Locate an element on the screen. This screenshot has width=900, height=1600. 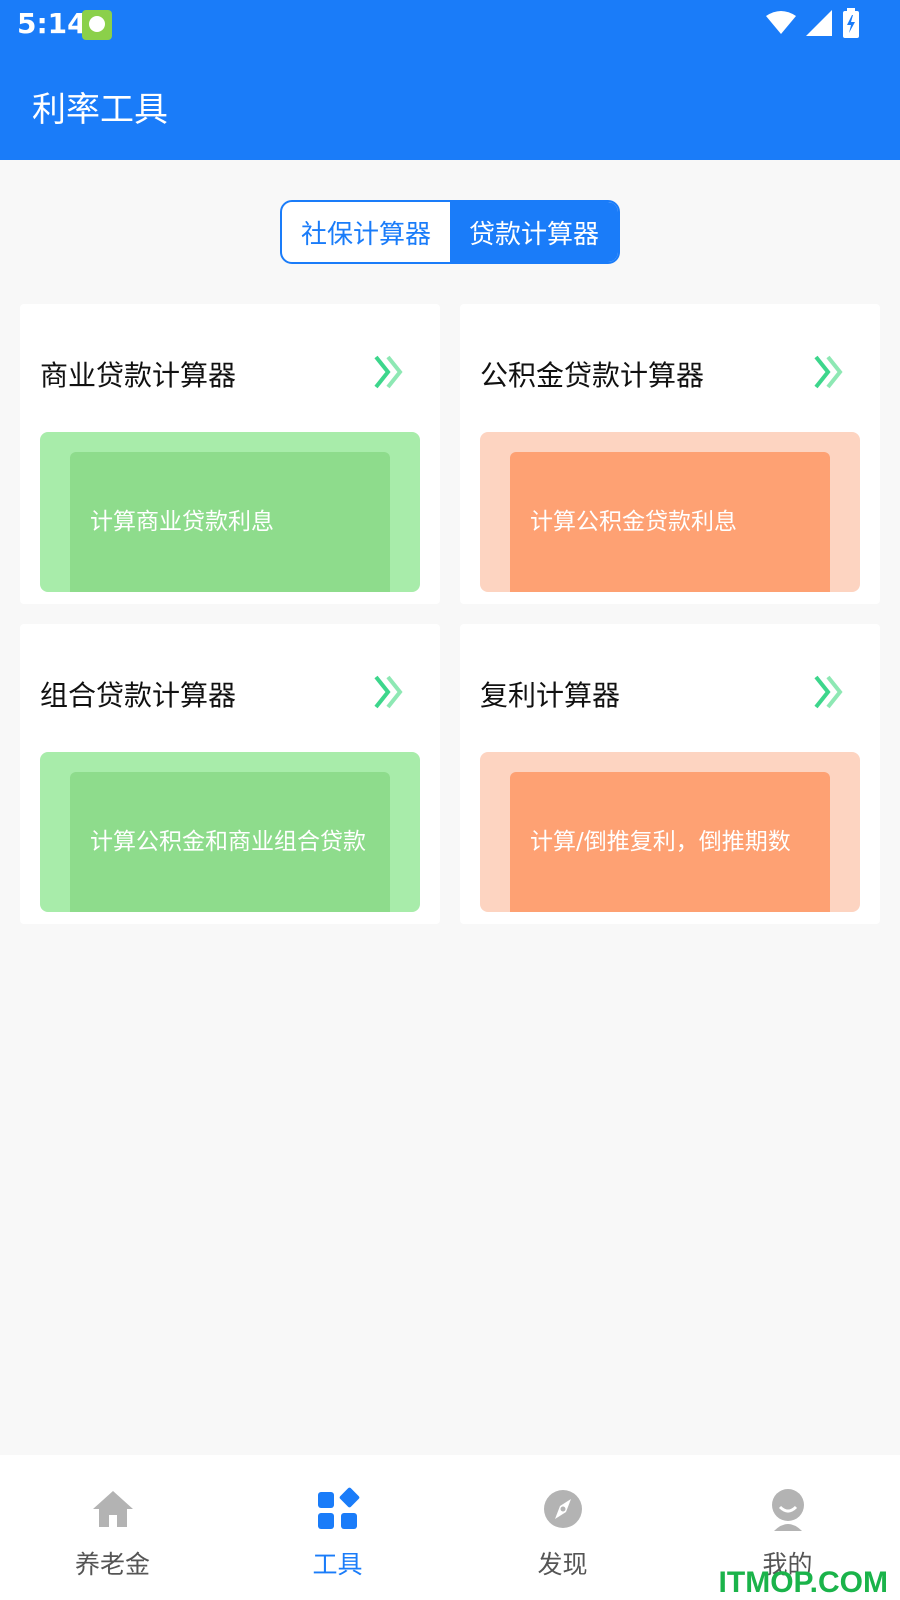
tab-discover: 发现 is located at coordinates (562, 1527).